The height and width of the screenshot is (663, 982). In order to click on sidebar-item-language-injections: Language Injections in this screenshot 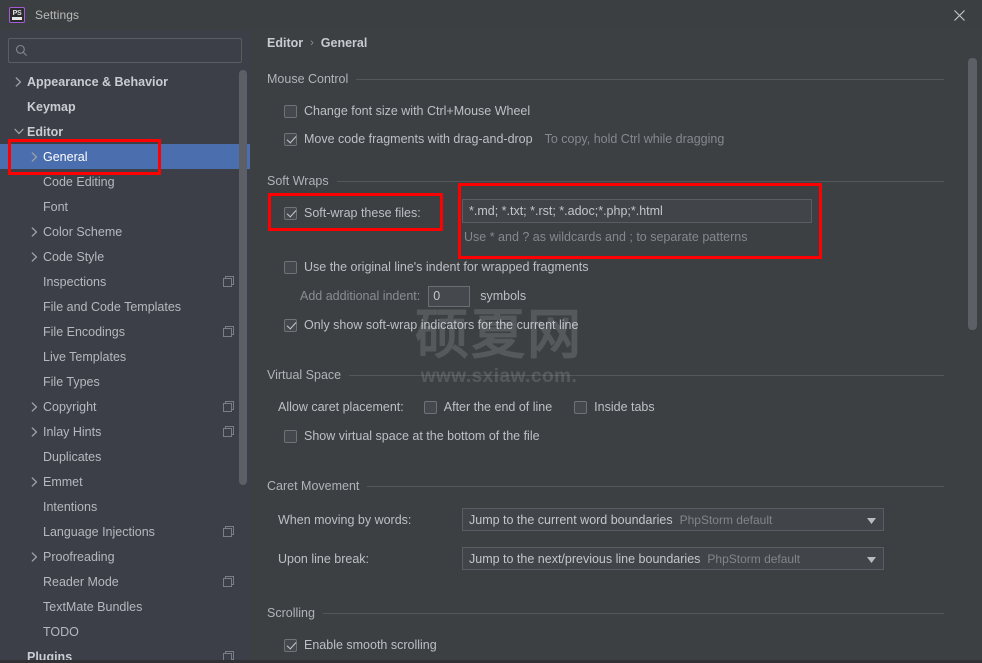, I will do `click(125, 531)`.